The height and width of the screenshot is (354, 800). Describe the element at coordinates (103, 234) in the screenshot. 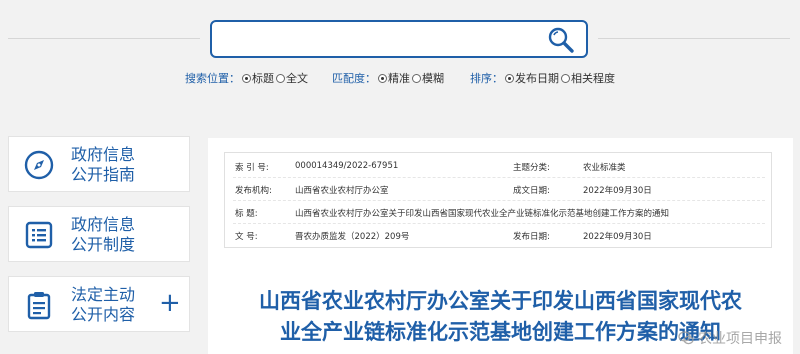

I see `sidebar-item-label: 政府信息 公开制度` at that location.